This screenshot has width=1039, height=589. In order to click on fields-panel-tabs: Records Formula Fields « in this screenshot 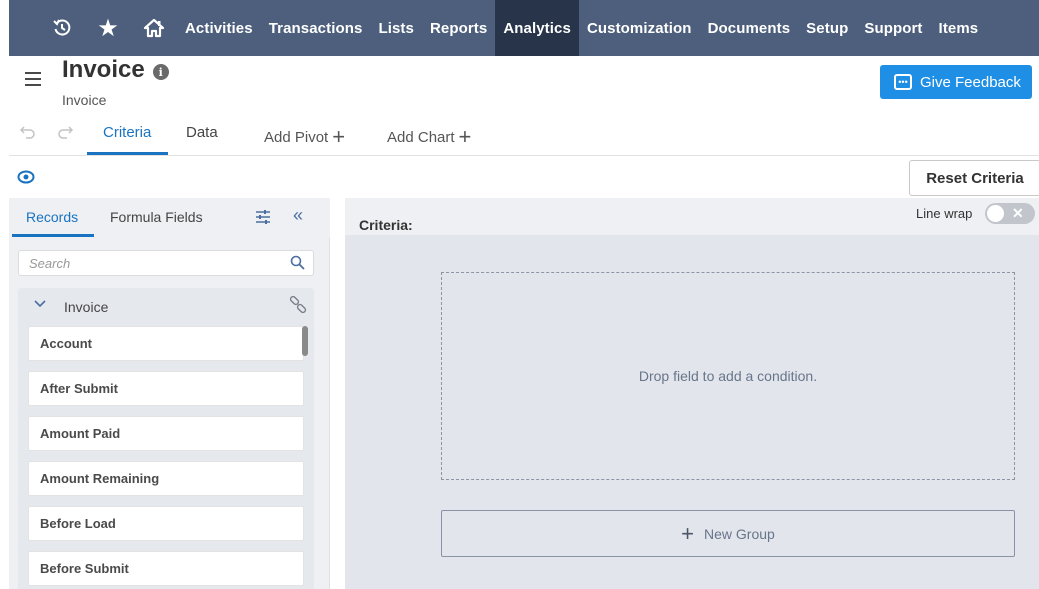, I will do `click(169, 218)`.